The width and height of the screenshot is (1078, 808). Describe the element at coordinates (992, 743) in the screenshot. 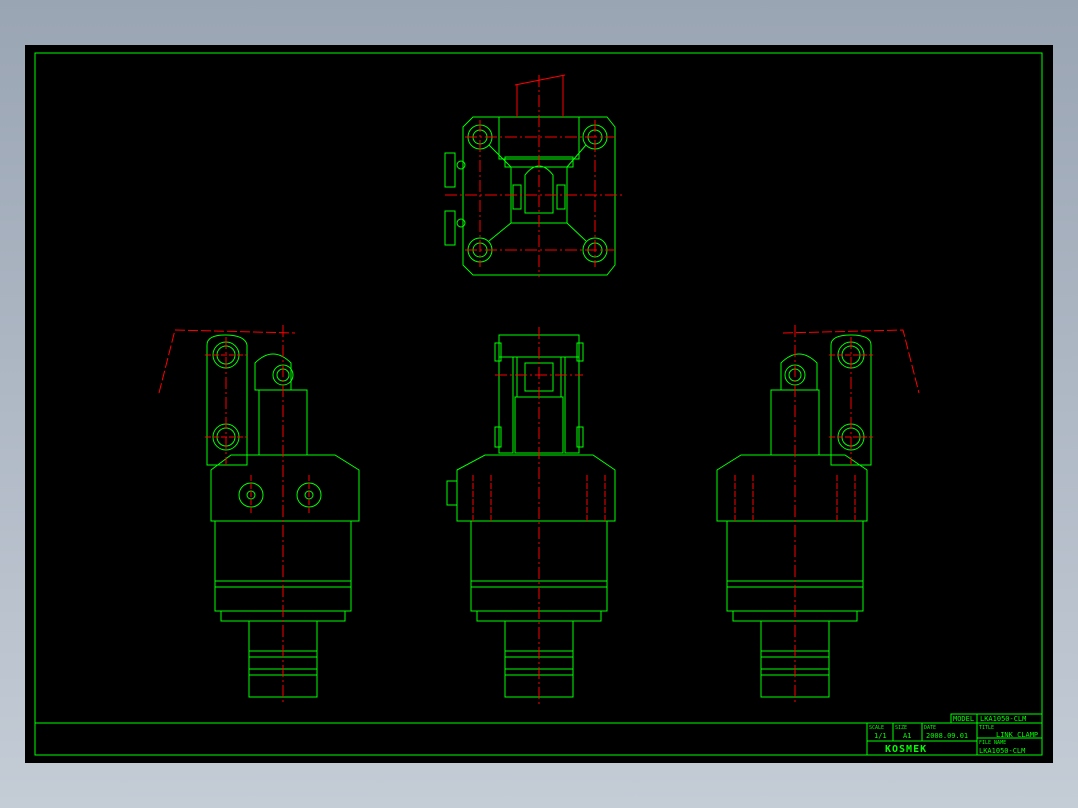

I see `file-name-label: FILE NAME` at that location.